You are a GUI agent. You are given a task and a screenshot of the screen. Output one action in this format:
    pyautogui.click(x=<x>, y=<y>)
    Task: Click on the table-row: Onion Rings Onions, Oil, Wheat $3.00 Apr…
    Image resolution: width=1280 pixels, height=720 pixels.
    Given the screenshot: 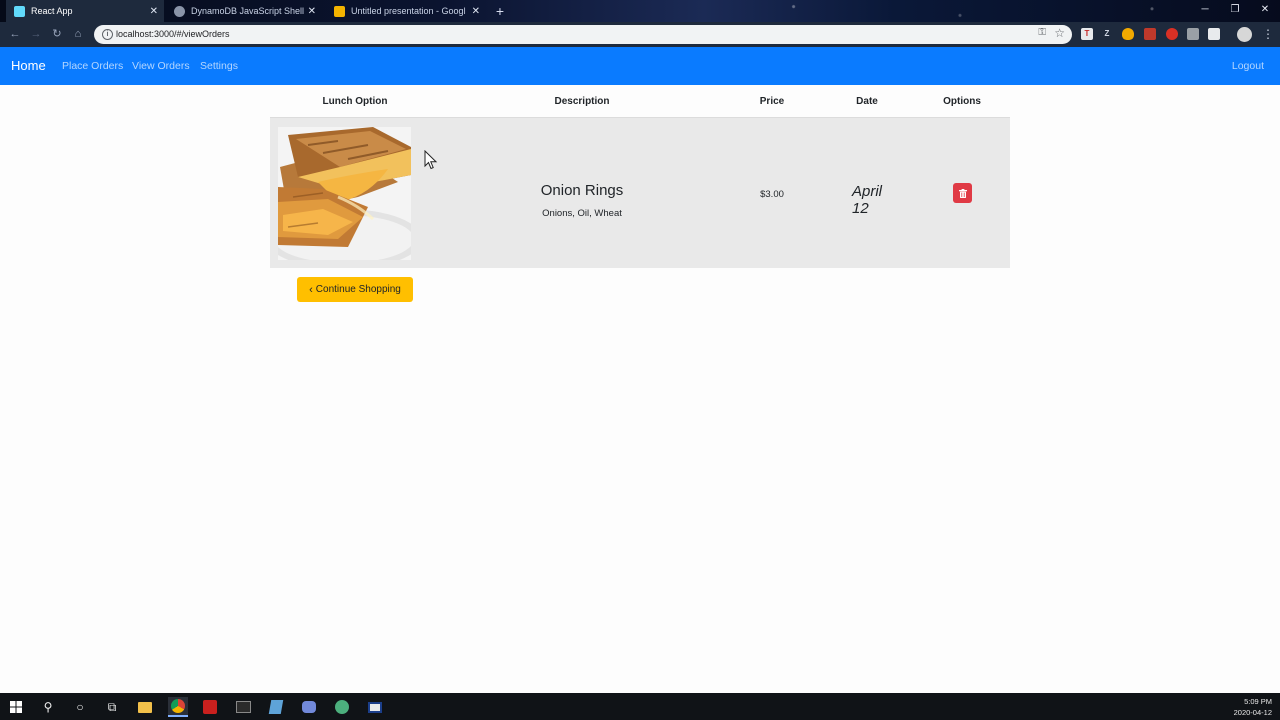 What is the action you would take?
    pyautogui.click(x=640, y=192)
    